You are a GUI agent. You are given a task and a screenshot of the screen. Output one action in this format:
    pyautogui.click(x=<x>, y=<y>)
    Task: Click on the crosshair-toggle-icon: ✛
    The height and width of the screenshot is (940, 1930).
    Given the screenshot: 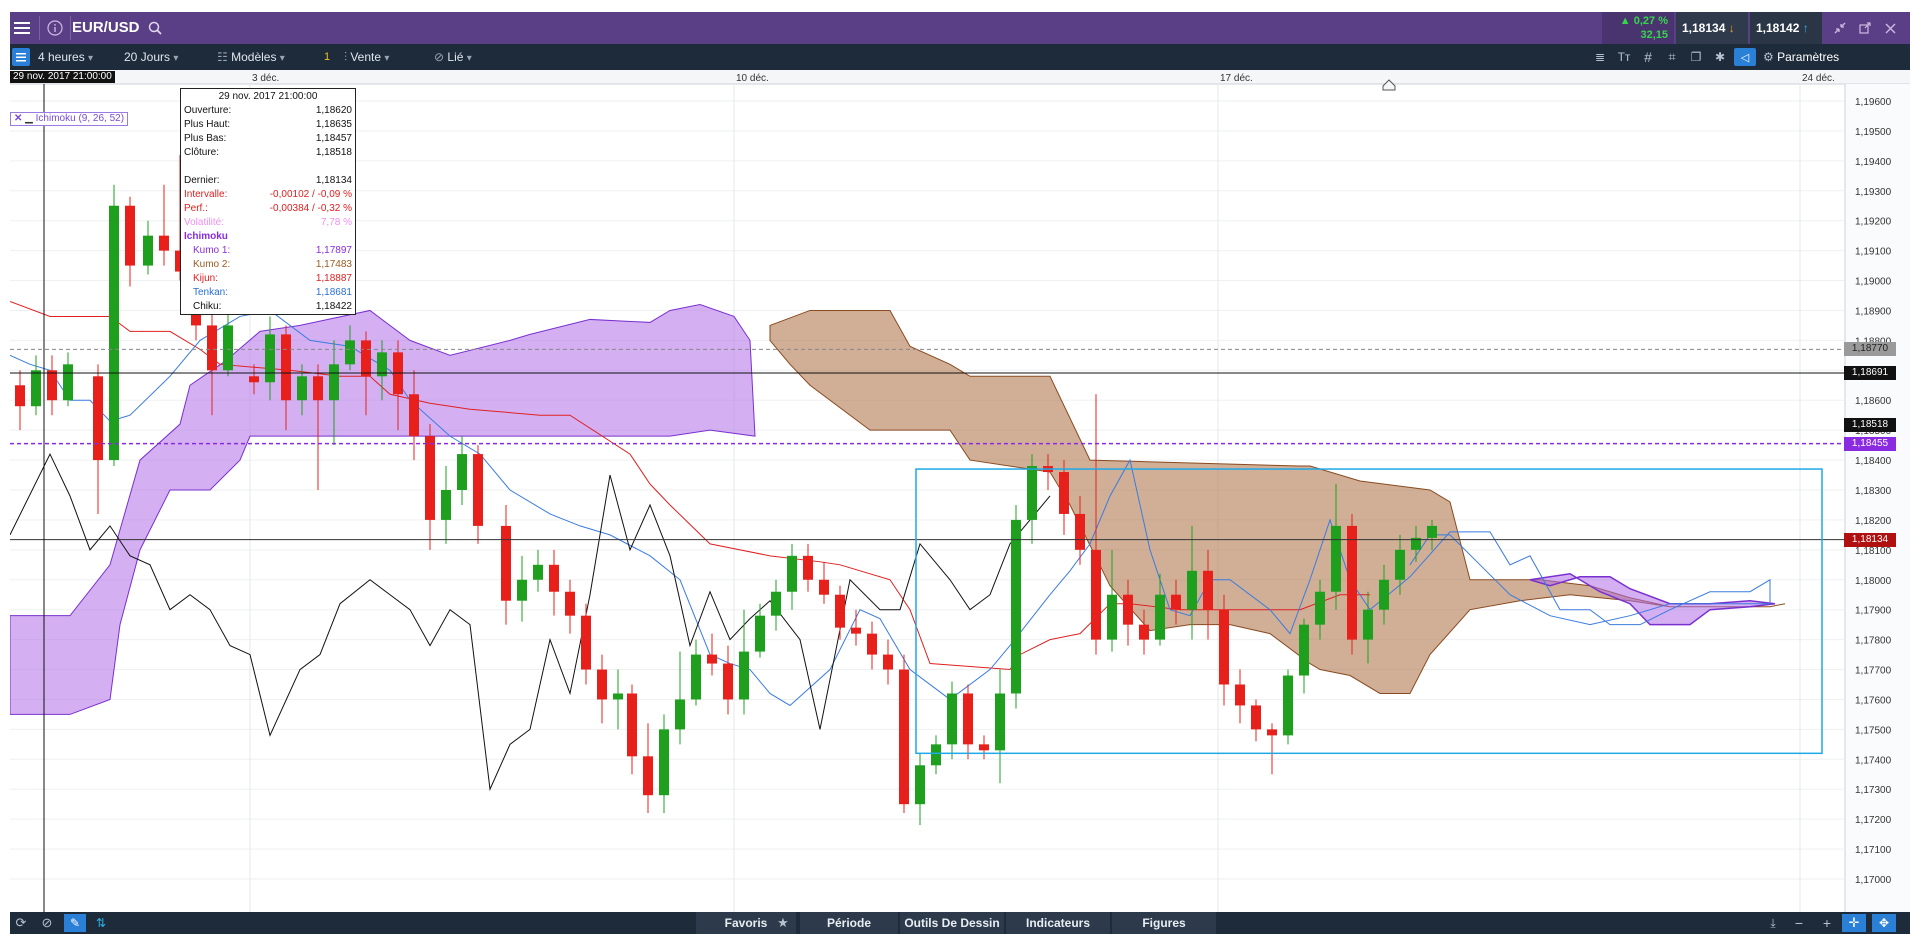 What is the action you would take?
    pyautogui.click(x=1854, y=923)
    